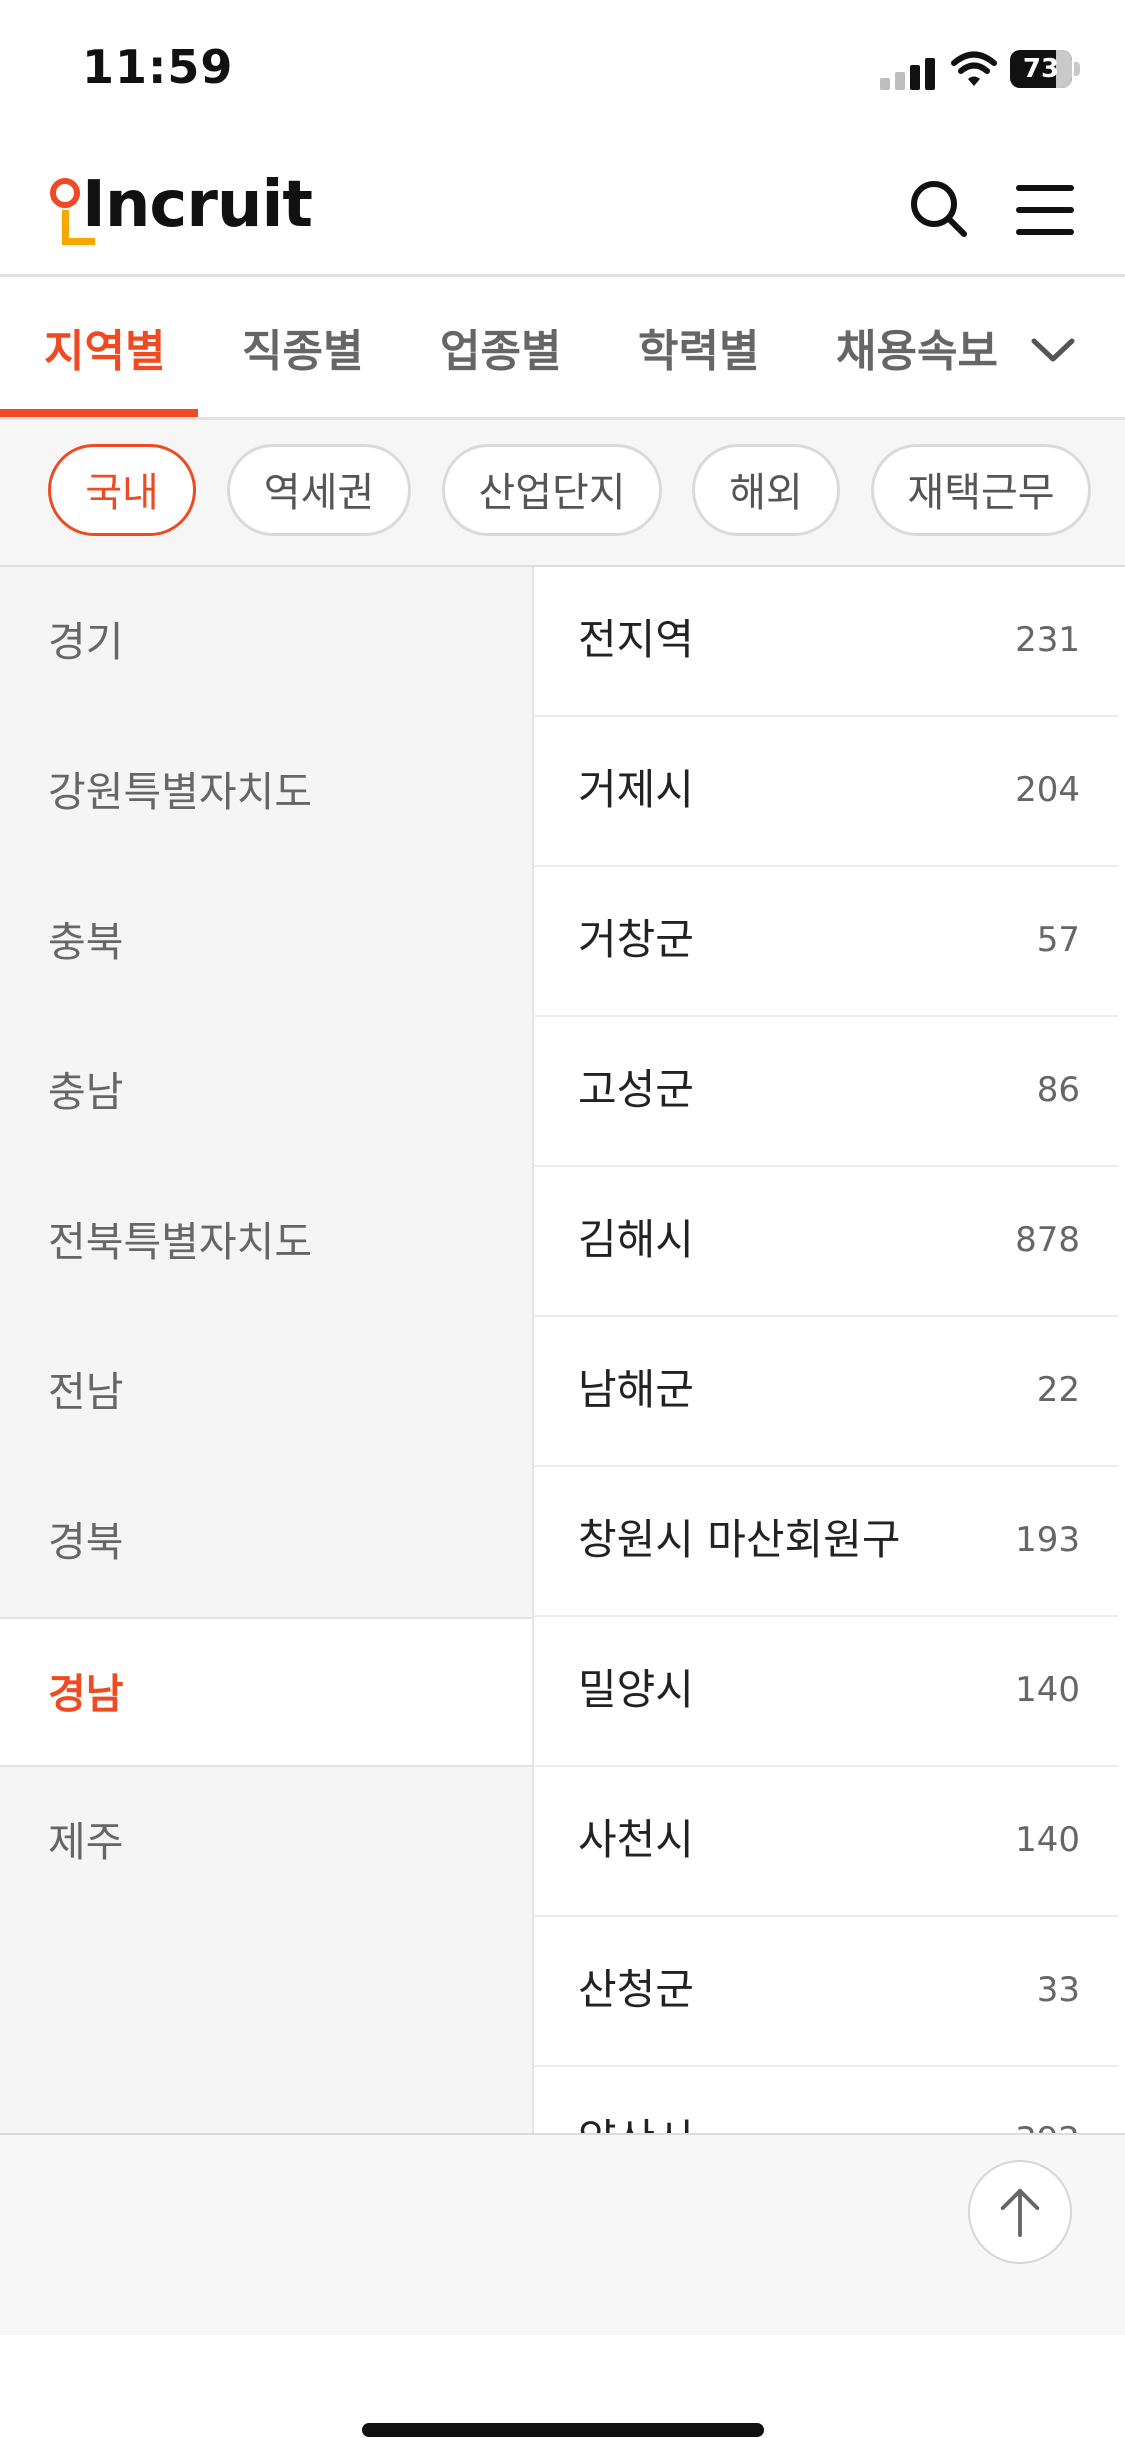 The image size is (1125, 2438). I want to click on region-item-gyeongnam: 경남, so click(266, 1692).